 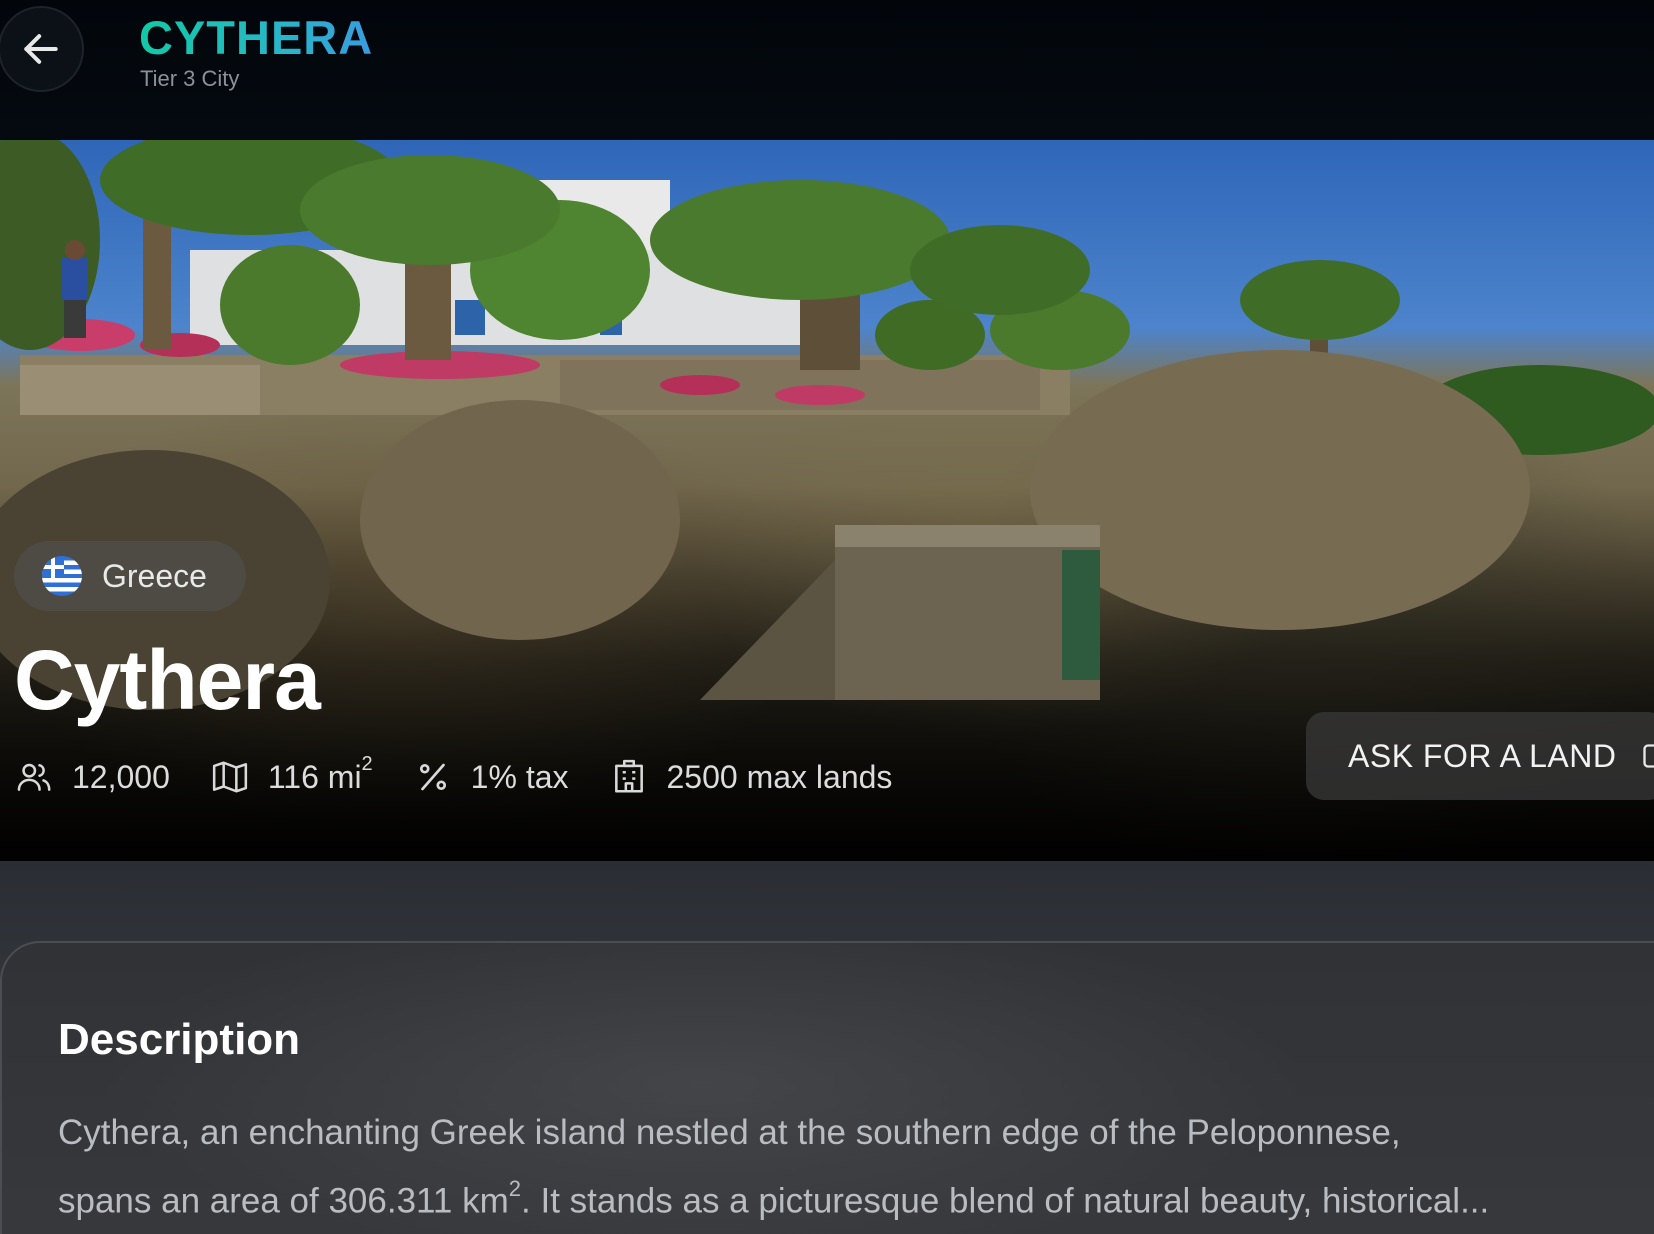 What do you see at coordinates (519, 776) in the screenshot?
I see `stat-tax-value: 1% tax` at bounding box center [519, 776].